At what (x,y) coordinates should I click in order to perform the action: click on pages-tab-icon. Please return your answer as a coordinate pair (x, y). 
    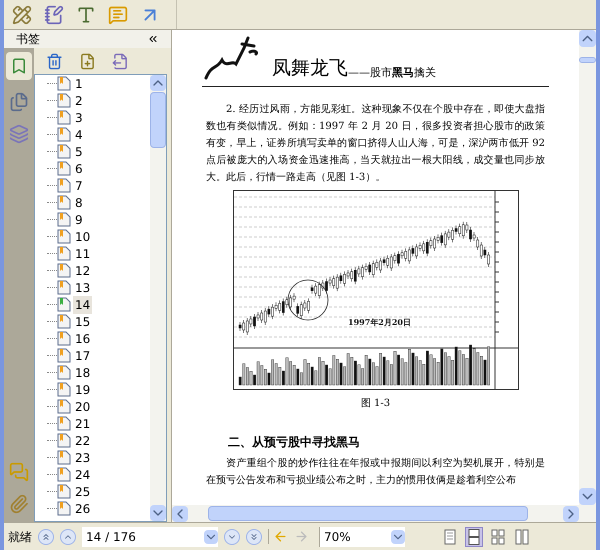
    Looking at the image, I should click on (19, 102).